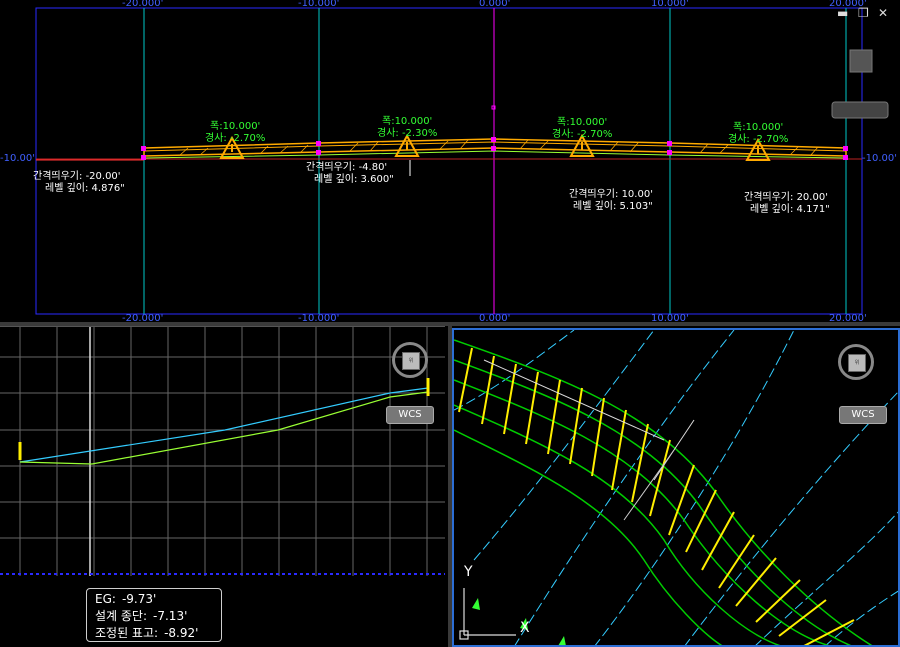 The height and width of the screenshot is (647, 900). I want to click on restore-button: ❐, so click(863, 13).